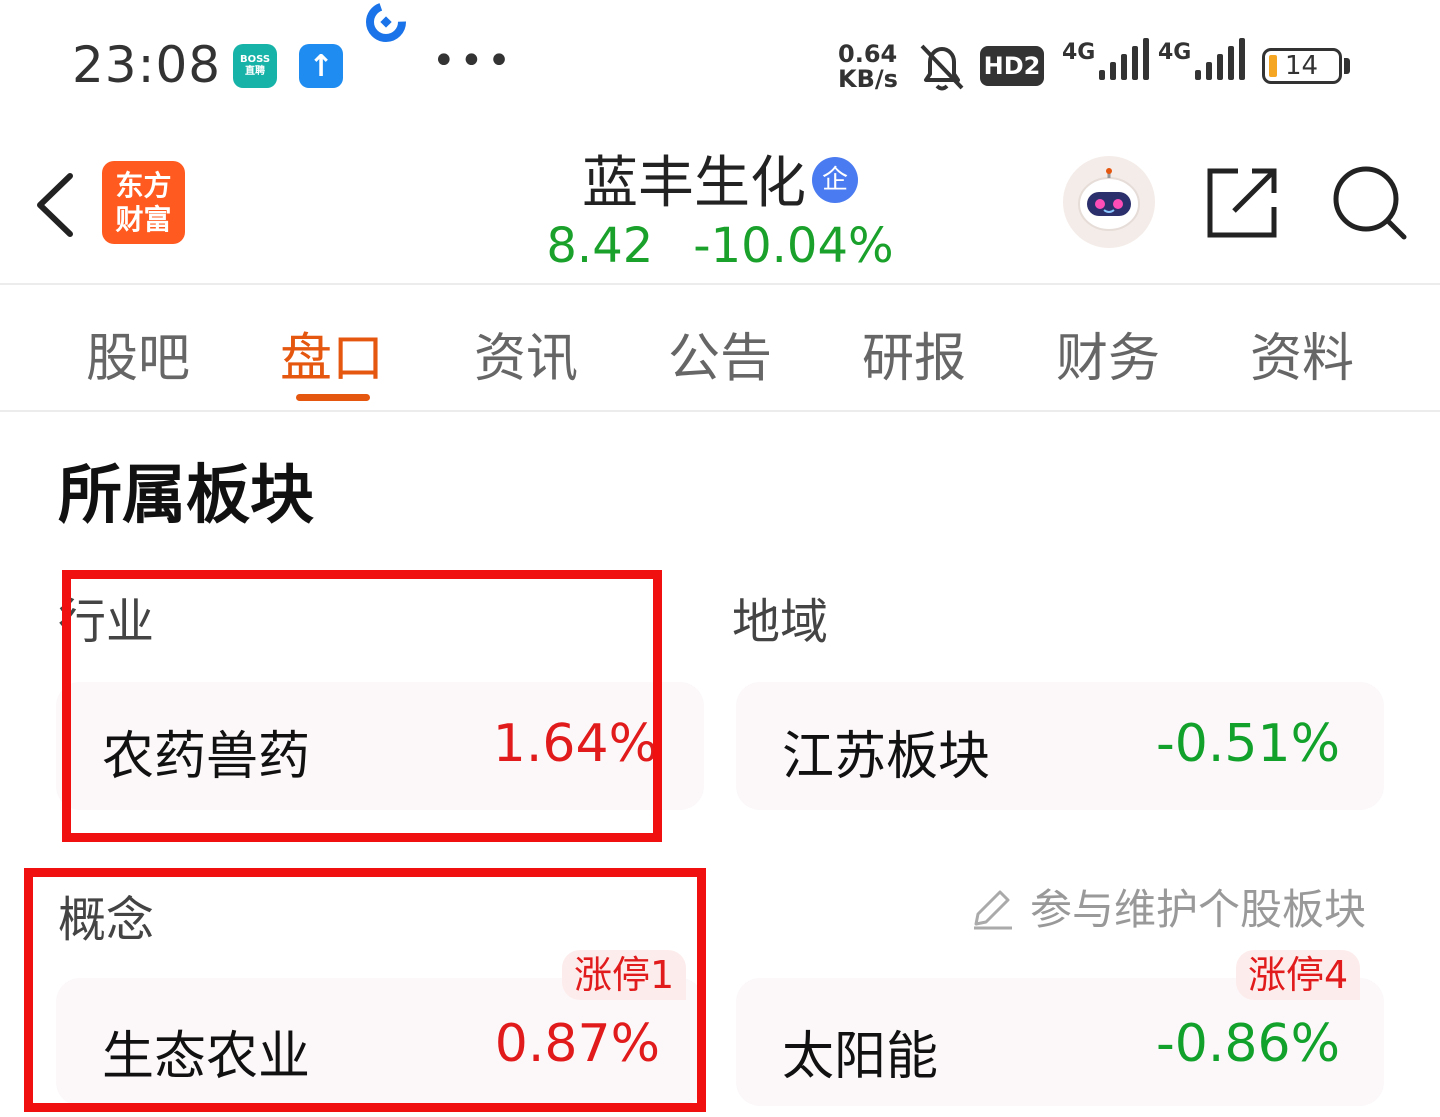 Image resolution: width=1440 pixels, height=1117 pixels. I want to click on tab-news: 资讯, so click(526, 353).